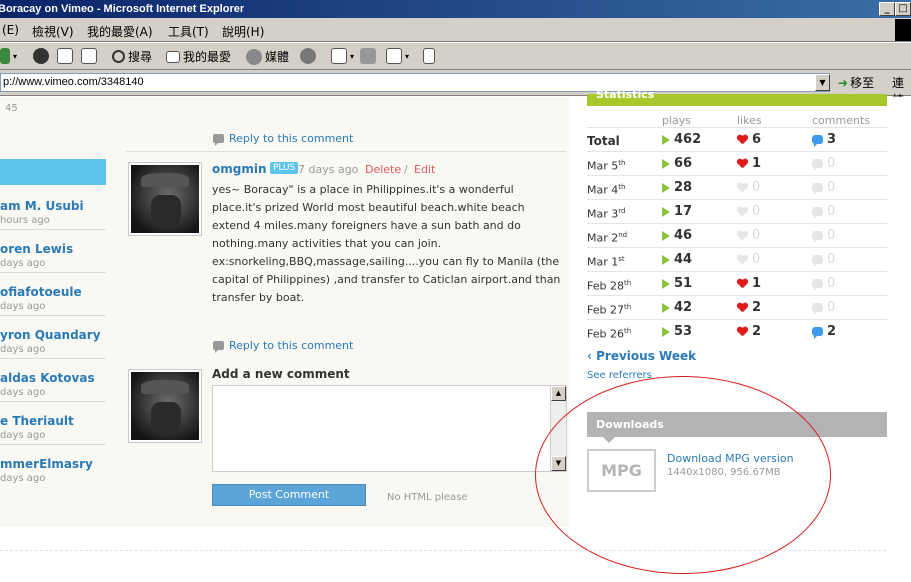  What do you see at coordinates (455, 30) in the screenshot?
I see `menu-bar: (E) 檢視(V) 我的最愛(A) 工具(T) 說明(H)` at bounding box center [455, 30].